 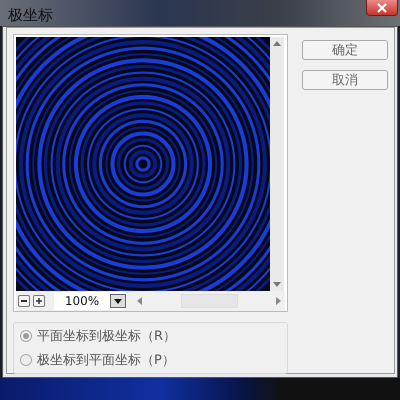 I want to click on minus-icon, so click(x=24, y=301).